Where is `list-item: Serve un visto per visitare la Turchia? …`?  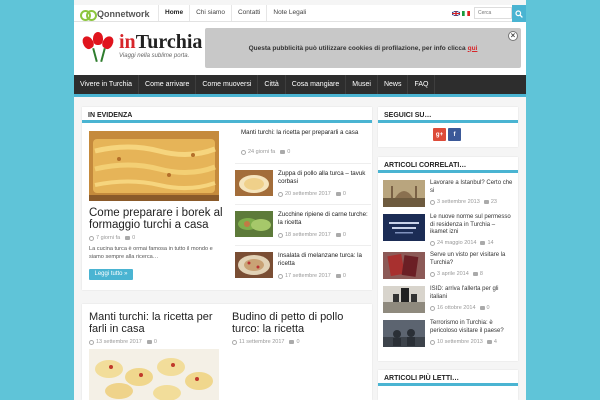
list-item: Serve un visto per visitare la Turchia? … is located at coordinates (448, 267).